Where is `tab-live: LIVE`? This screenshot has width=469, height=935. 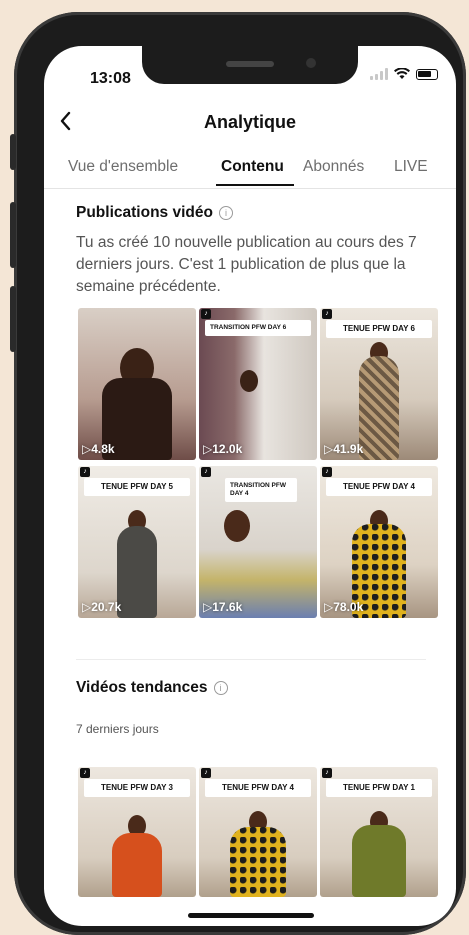 tab-live: LIVE is located at coordinates (411, 167).